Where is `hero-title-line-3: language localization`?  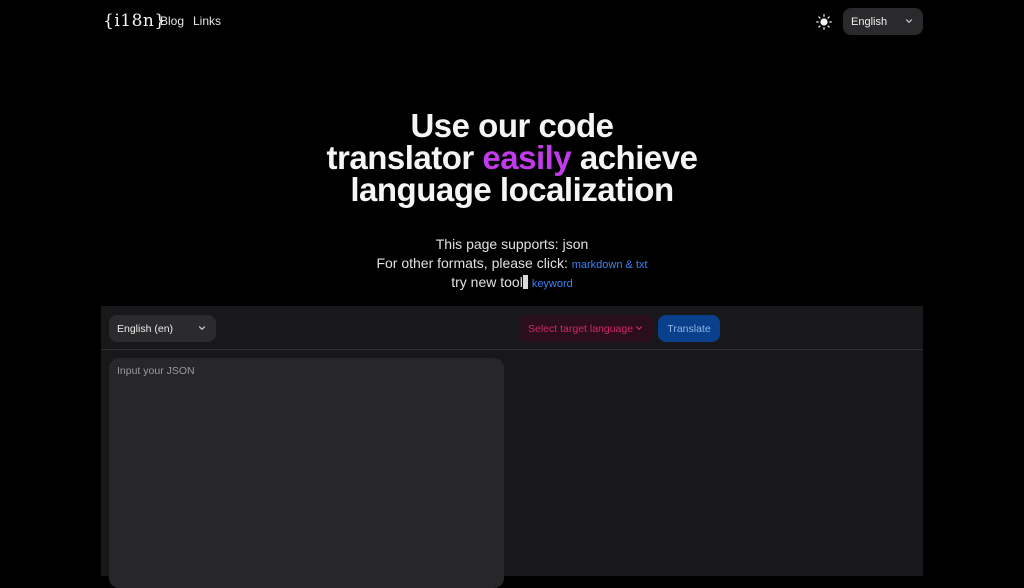 hero-title-line-3: language localization is located at coordinates (512, 189).